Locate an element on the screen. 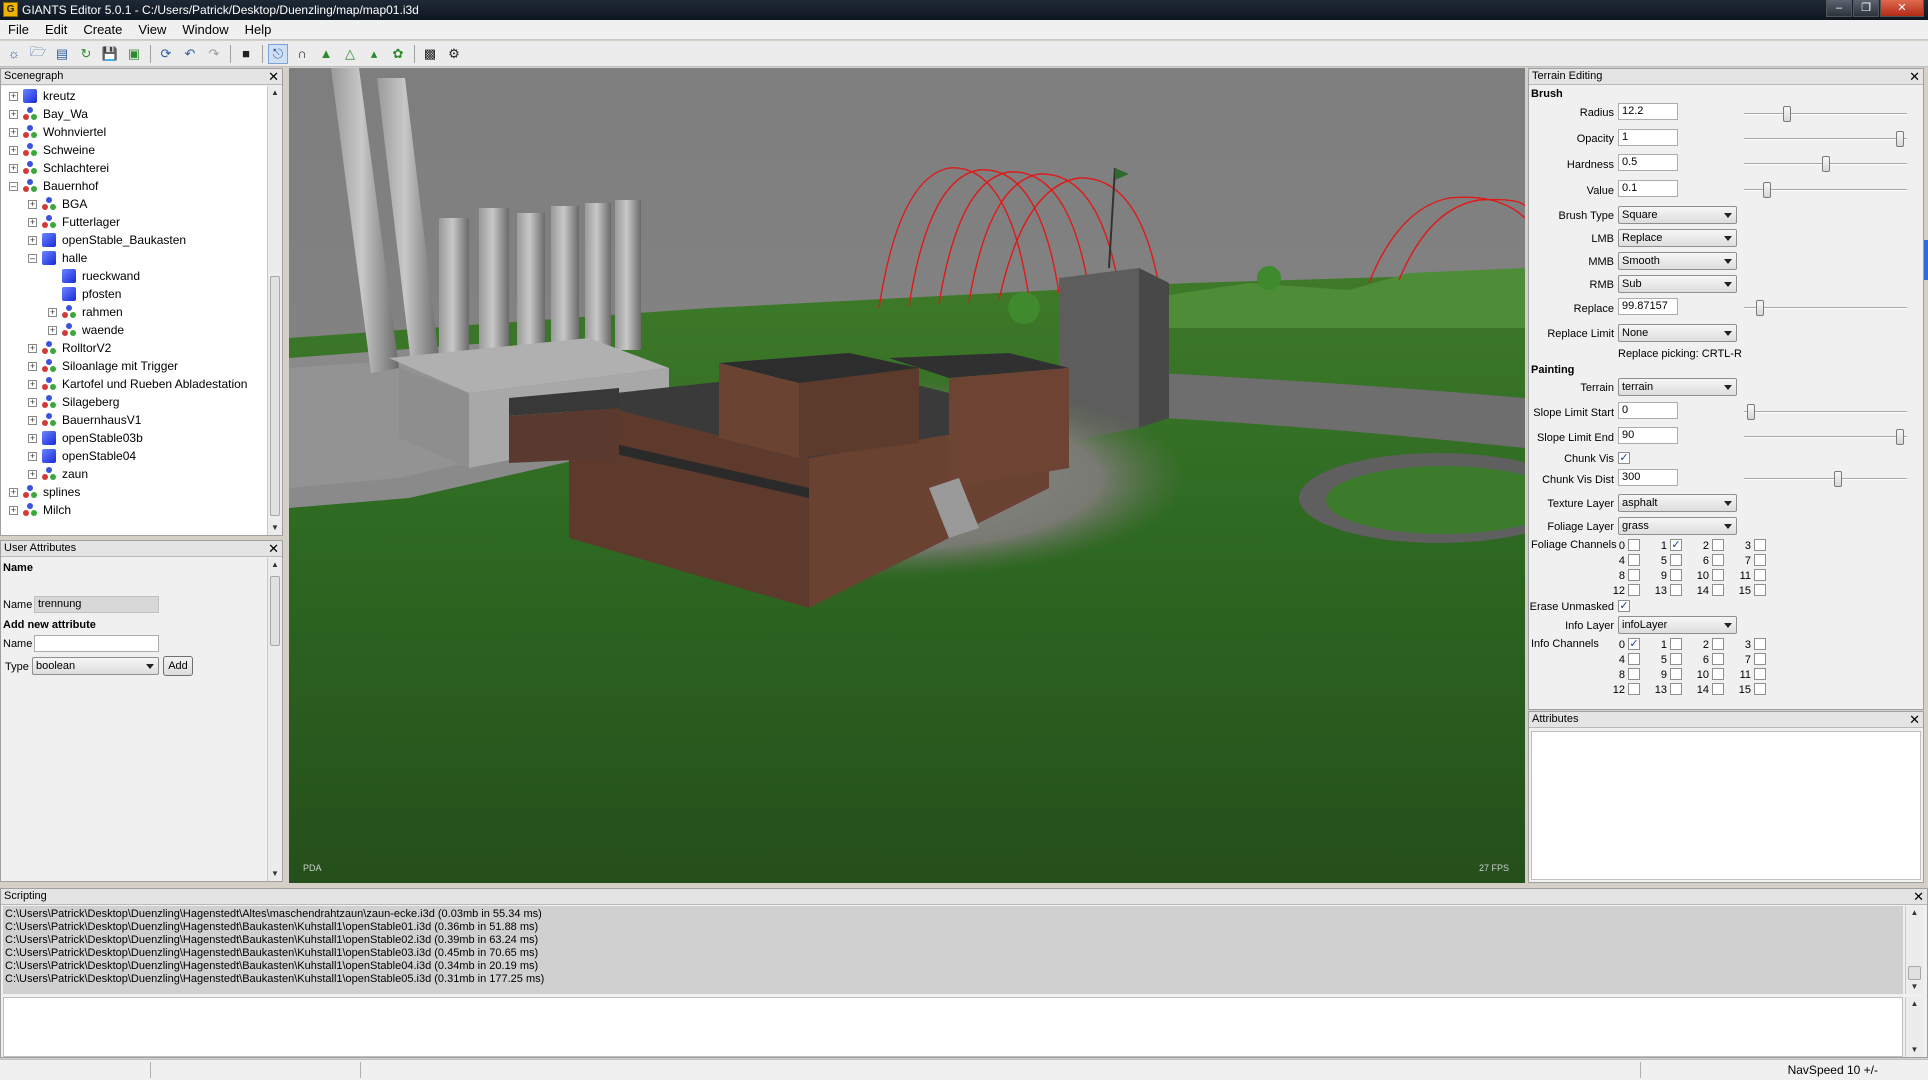 The width and height of the screenshot is (1928, 1080). radius-slider is located at coordinates (1825, 114).